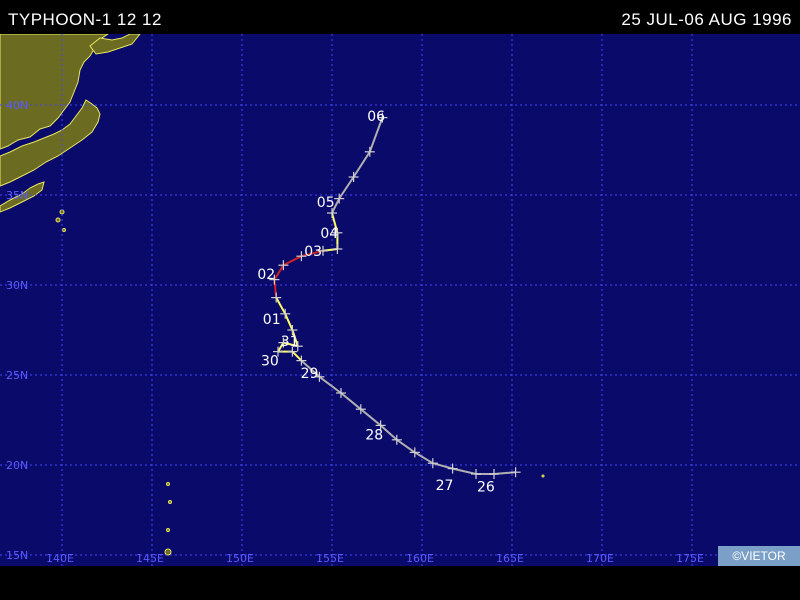 The image size is (800, 600). Describe the element at coordinates (17, 285) in the screenshot. I see `lat-label: 30N` at that location.